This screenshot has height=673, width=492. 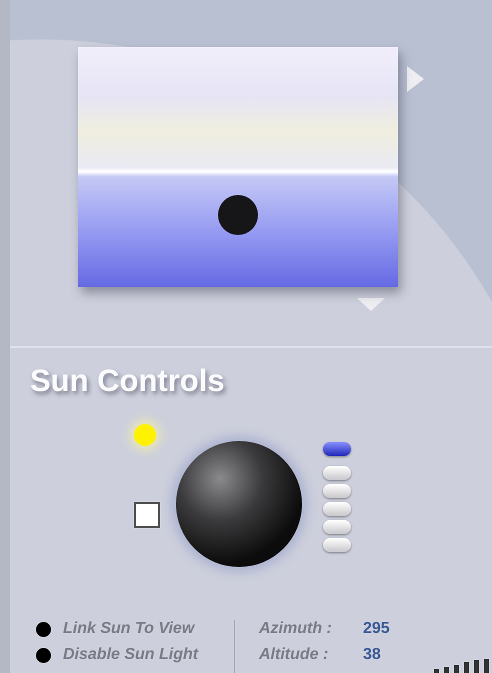 What do you see at coordinates (145, 435) in the screenshot?
I see `indicator-light` at bounding box center [145, 435].